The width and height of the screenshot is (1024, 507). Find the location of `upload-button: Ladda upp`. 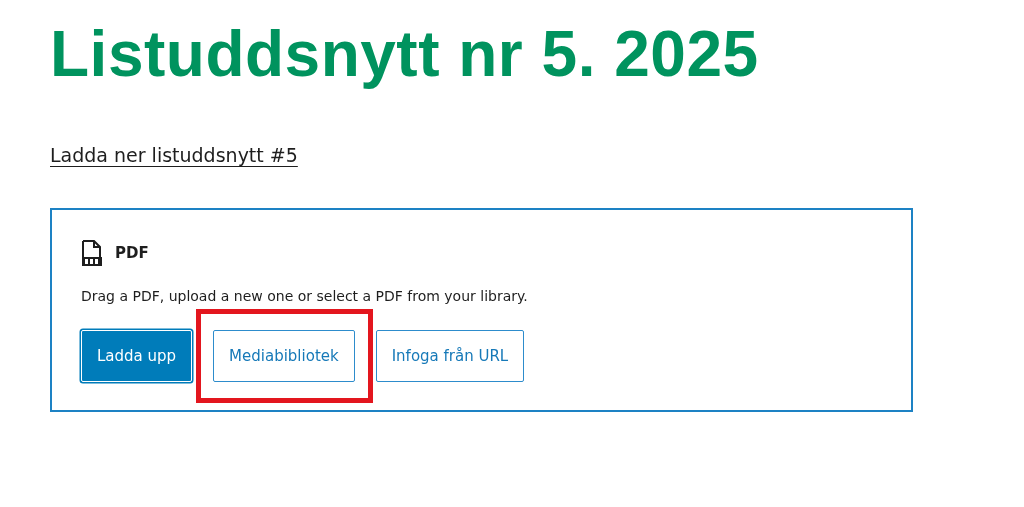

upload-button: Ladda upp is located at coordinates (137, 356).